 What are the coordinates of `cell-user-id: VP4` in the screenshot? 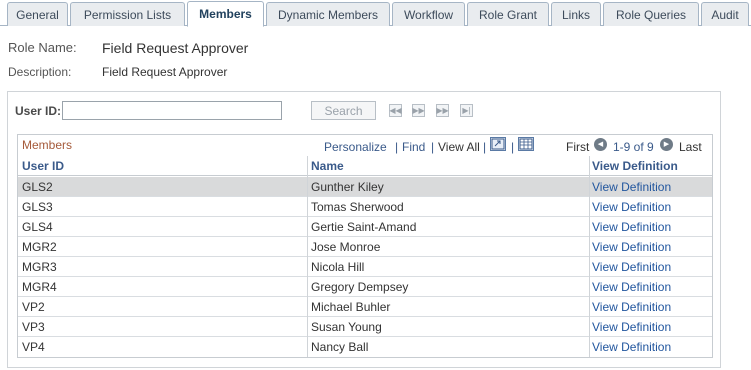 It's located at (33, 347).